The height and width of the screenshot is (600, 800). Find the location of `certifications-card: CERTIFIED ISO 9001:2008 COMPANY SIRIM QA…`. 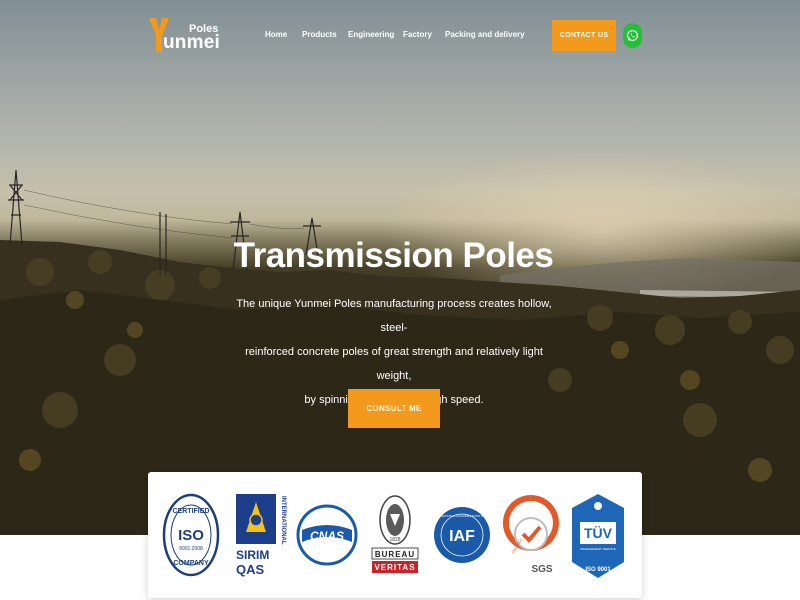

certifications-card: CERTIFIED ISO 9001:2008 COMPANY SIRIM QA… is located at coordinates (395, 535).